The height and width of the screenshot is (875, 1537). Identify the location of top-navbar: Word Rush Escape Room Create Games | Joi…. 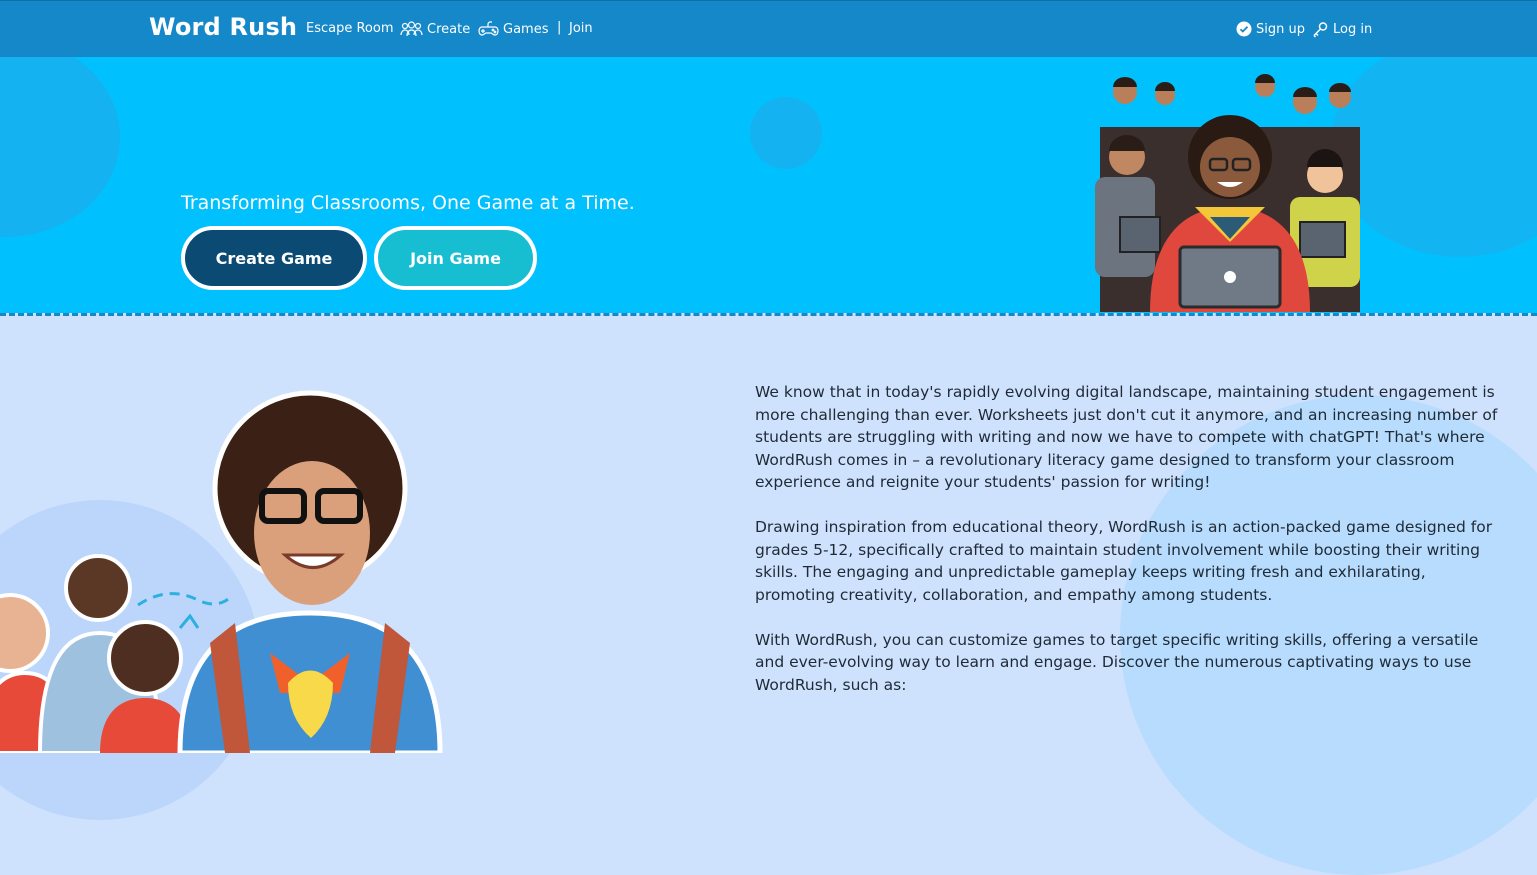
(768, 28).